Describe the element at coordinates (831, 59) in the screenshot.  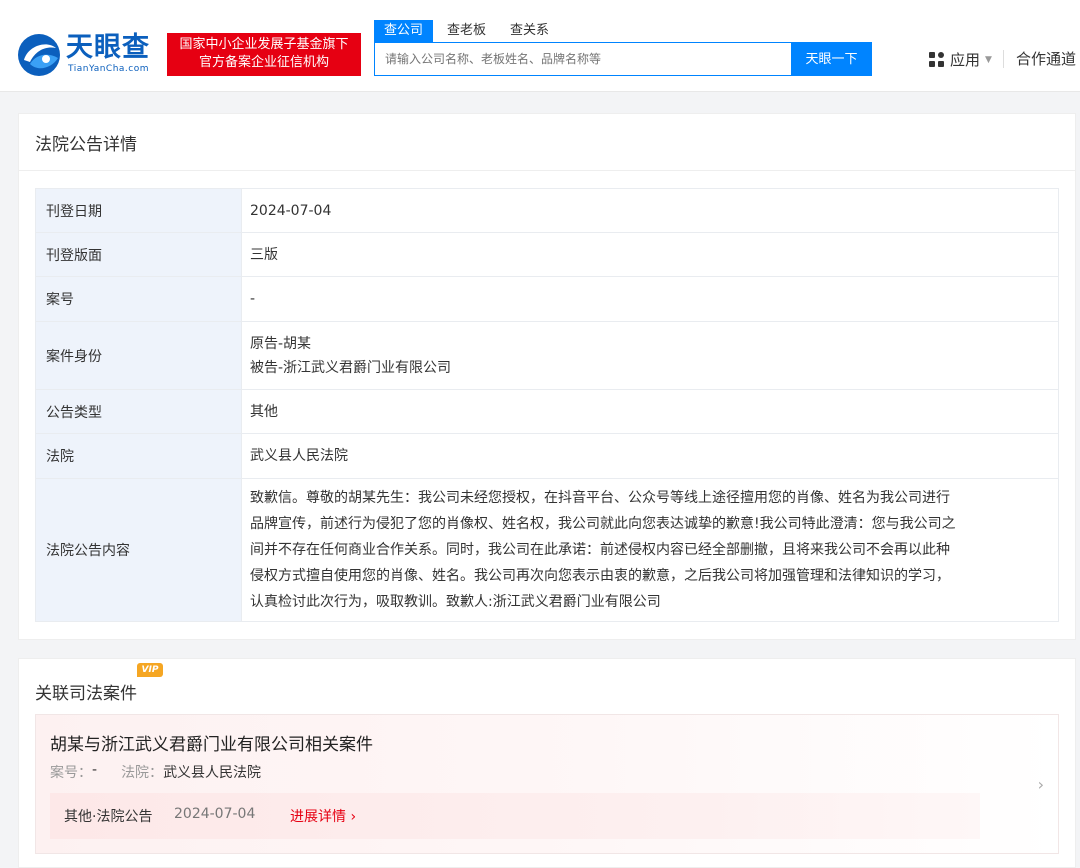
I see `search-button: 天眼一下` at that location.